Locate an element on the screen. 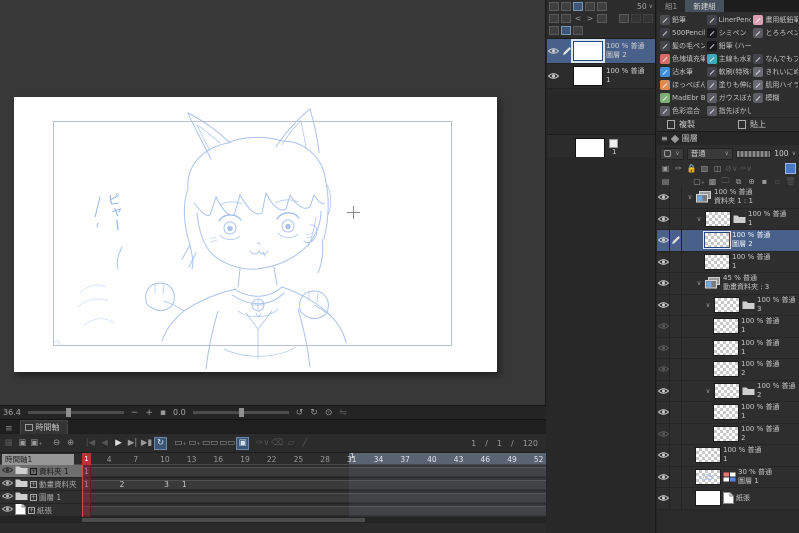  playhead: 1 is located at coordinates (86, 459).